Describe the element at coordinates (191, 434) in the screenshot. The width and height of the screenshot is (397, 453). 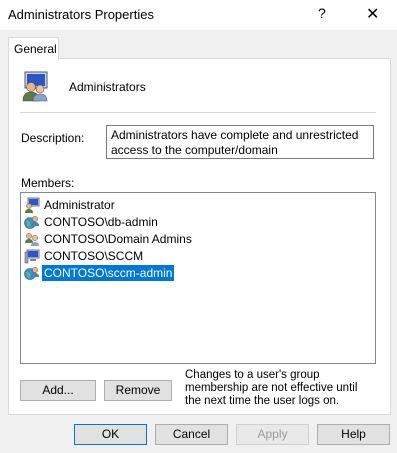
I see `cancel-button: Cancel` at that location.